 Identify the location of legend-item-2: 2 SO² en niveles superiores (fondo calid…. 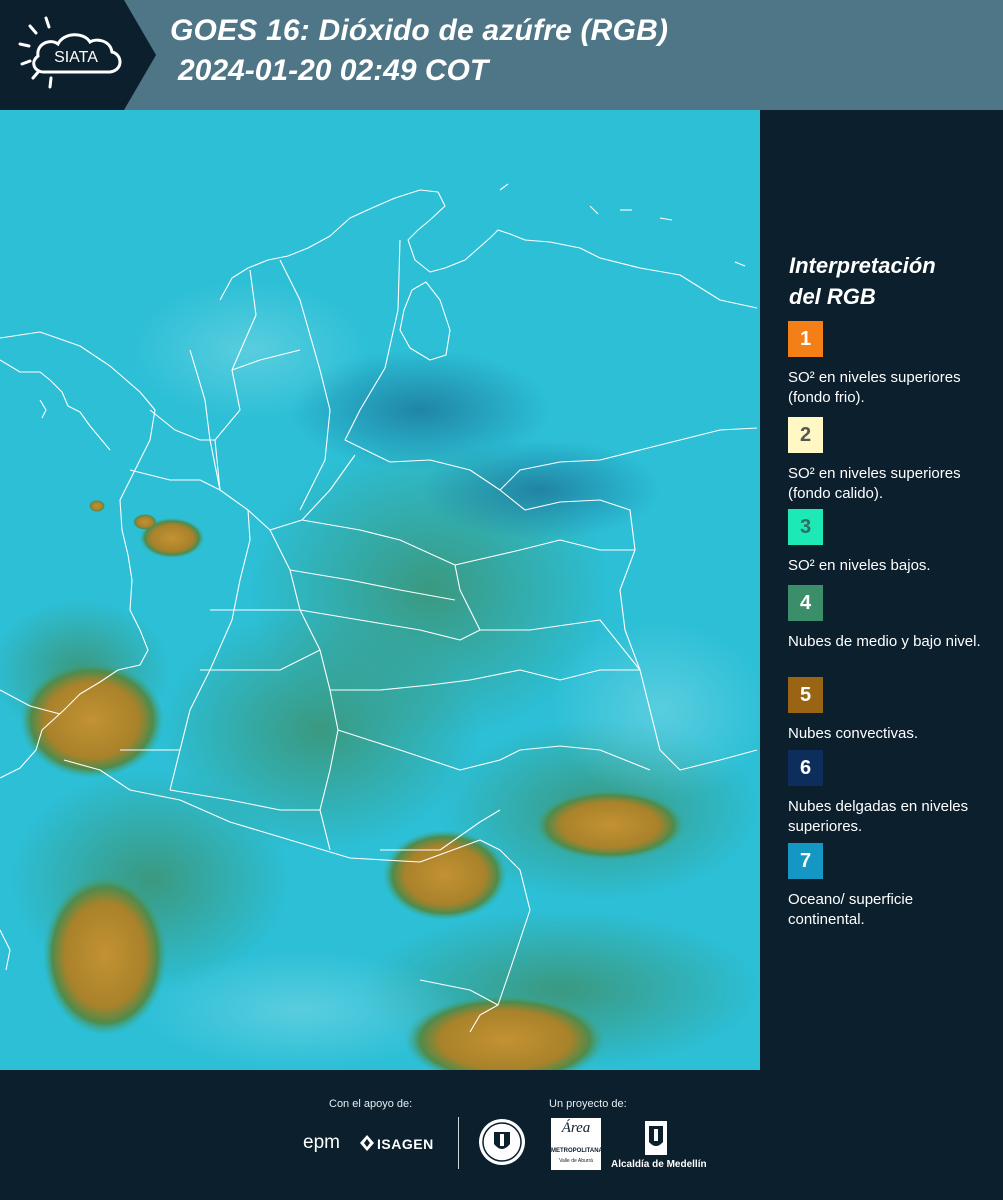
(888, 460).